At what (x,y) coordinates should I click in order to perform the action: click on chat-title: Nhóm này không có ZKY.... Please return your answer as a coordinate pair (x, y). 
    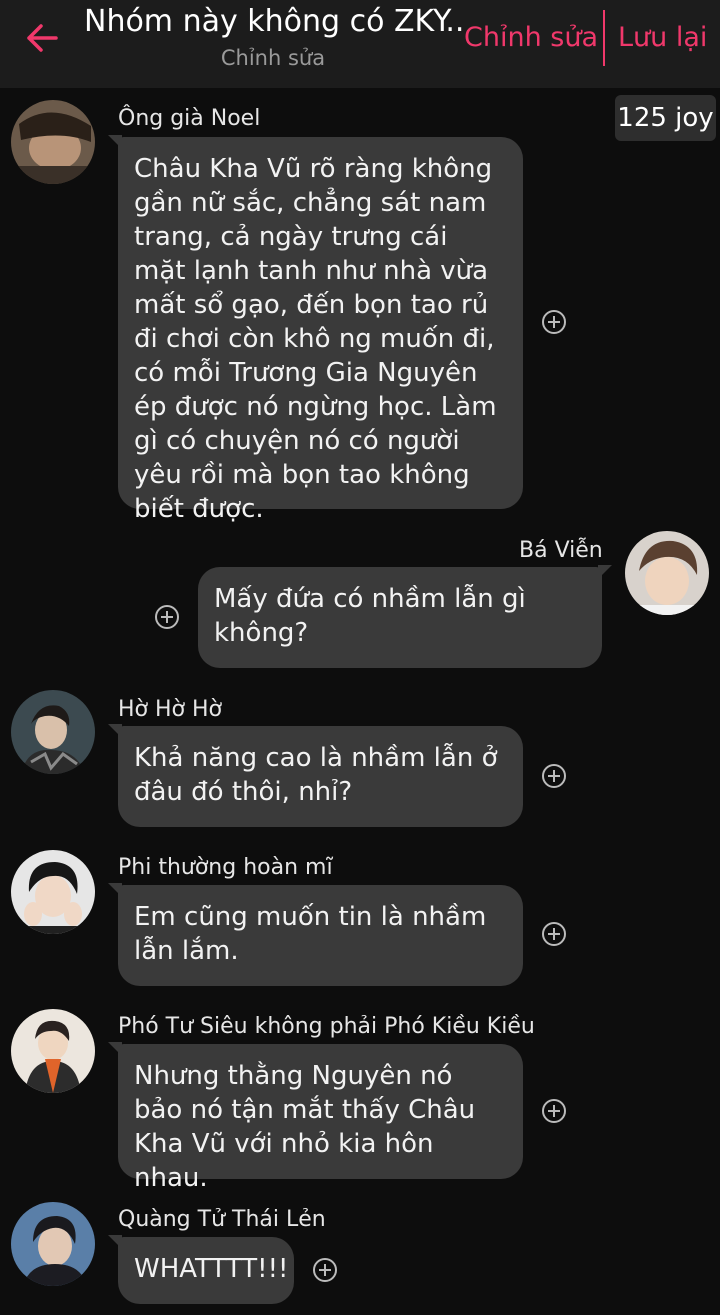
    Looking at the image, I should click on (273, 21).